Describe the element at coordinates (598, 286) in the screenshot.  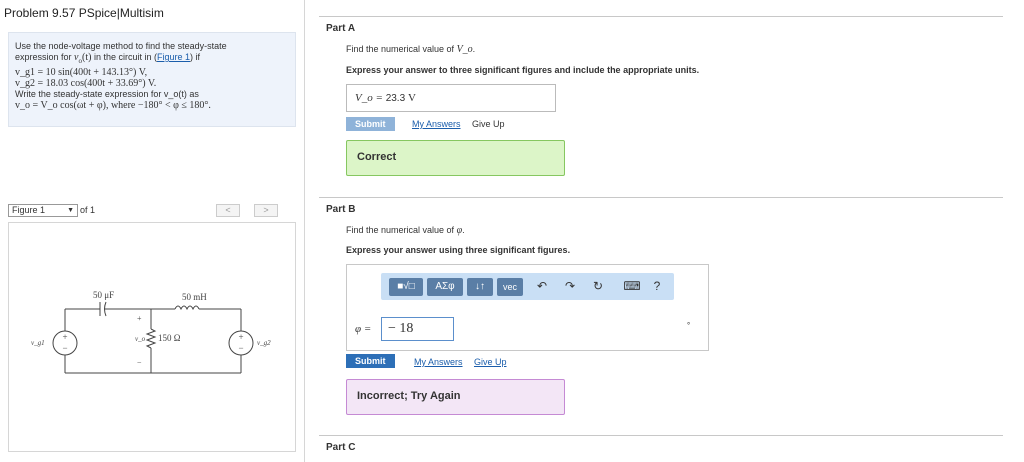
I see `reset-icon: ↻` at that location.